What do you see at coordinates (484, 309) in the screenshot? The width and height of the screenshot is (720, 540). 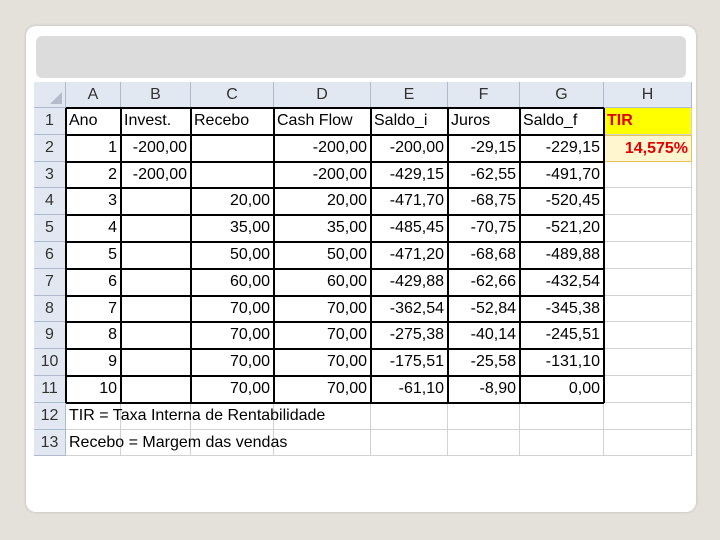 I see `cell-f8: -52,84` at bounding box center [484, 309].